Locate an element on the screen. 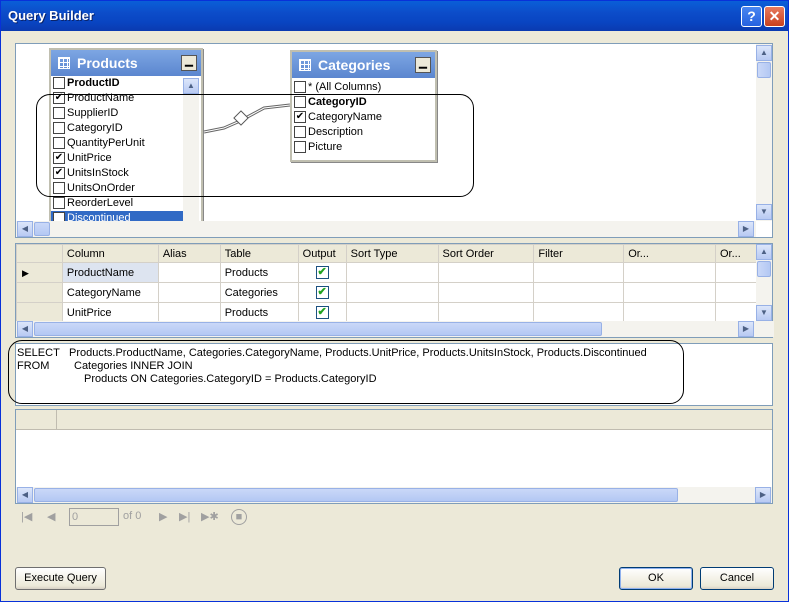 This screenshot has height=602, width=789. grid-row: CategoryName Categories ✔ is located at coordinates (394, 292).